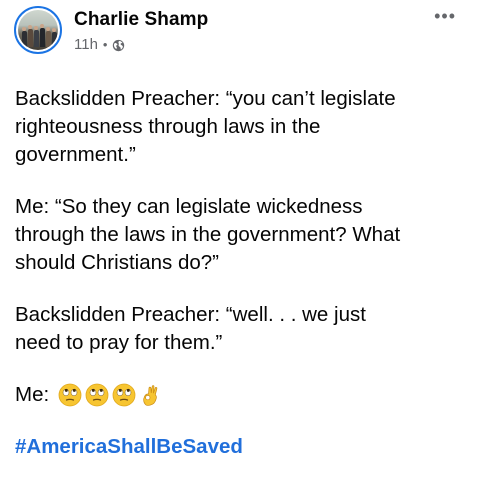 The image size is (480, 500). I want to click on post-timestamp: 11h, so click(86, 45).